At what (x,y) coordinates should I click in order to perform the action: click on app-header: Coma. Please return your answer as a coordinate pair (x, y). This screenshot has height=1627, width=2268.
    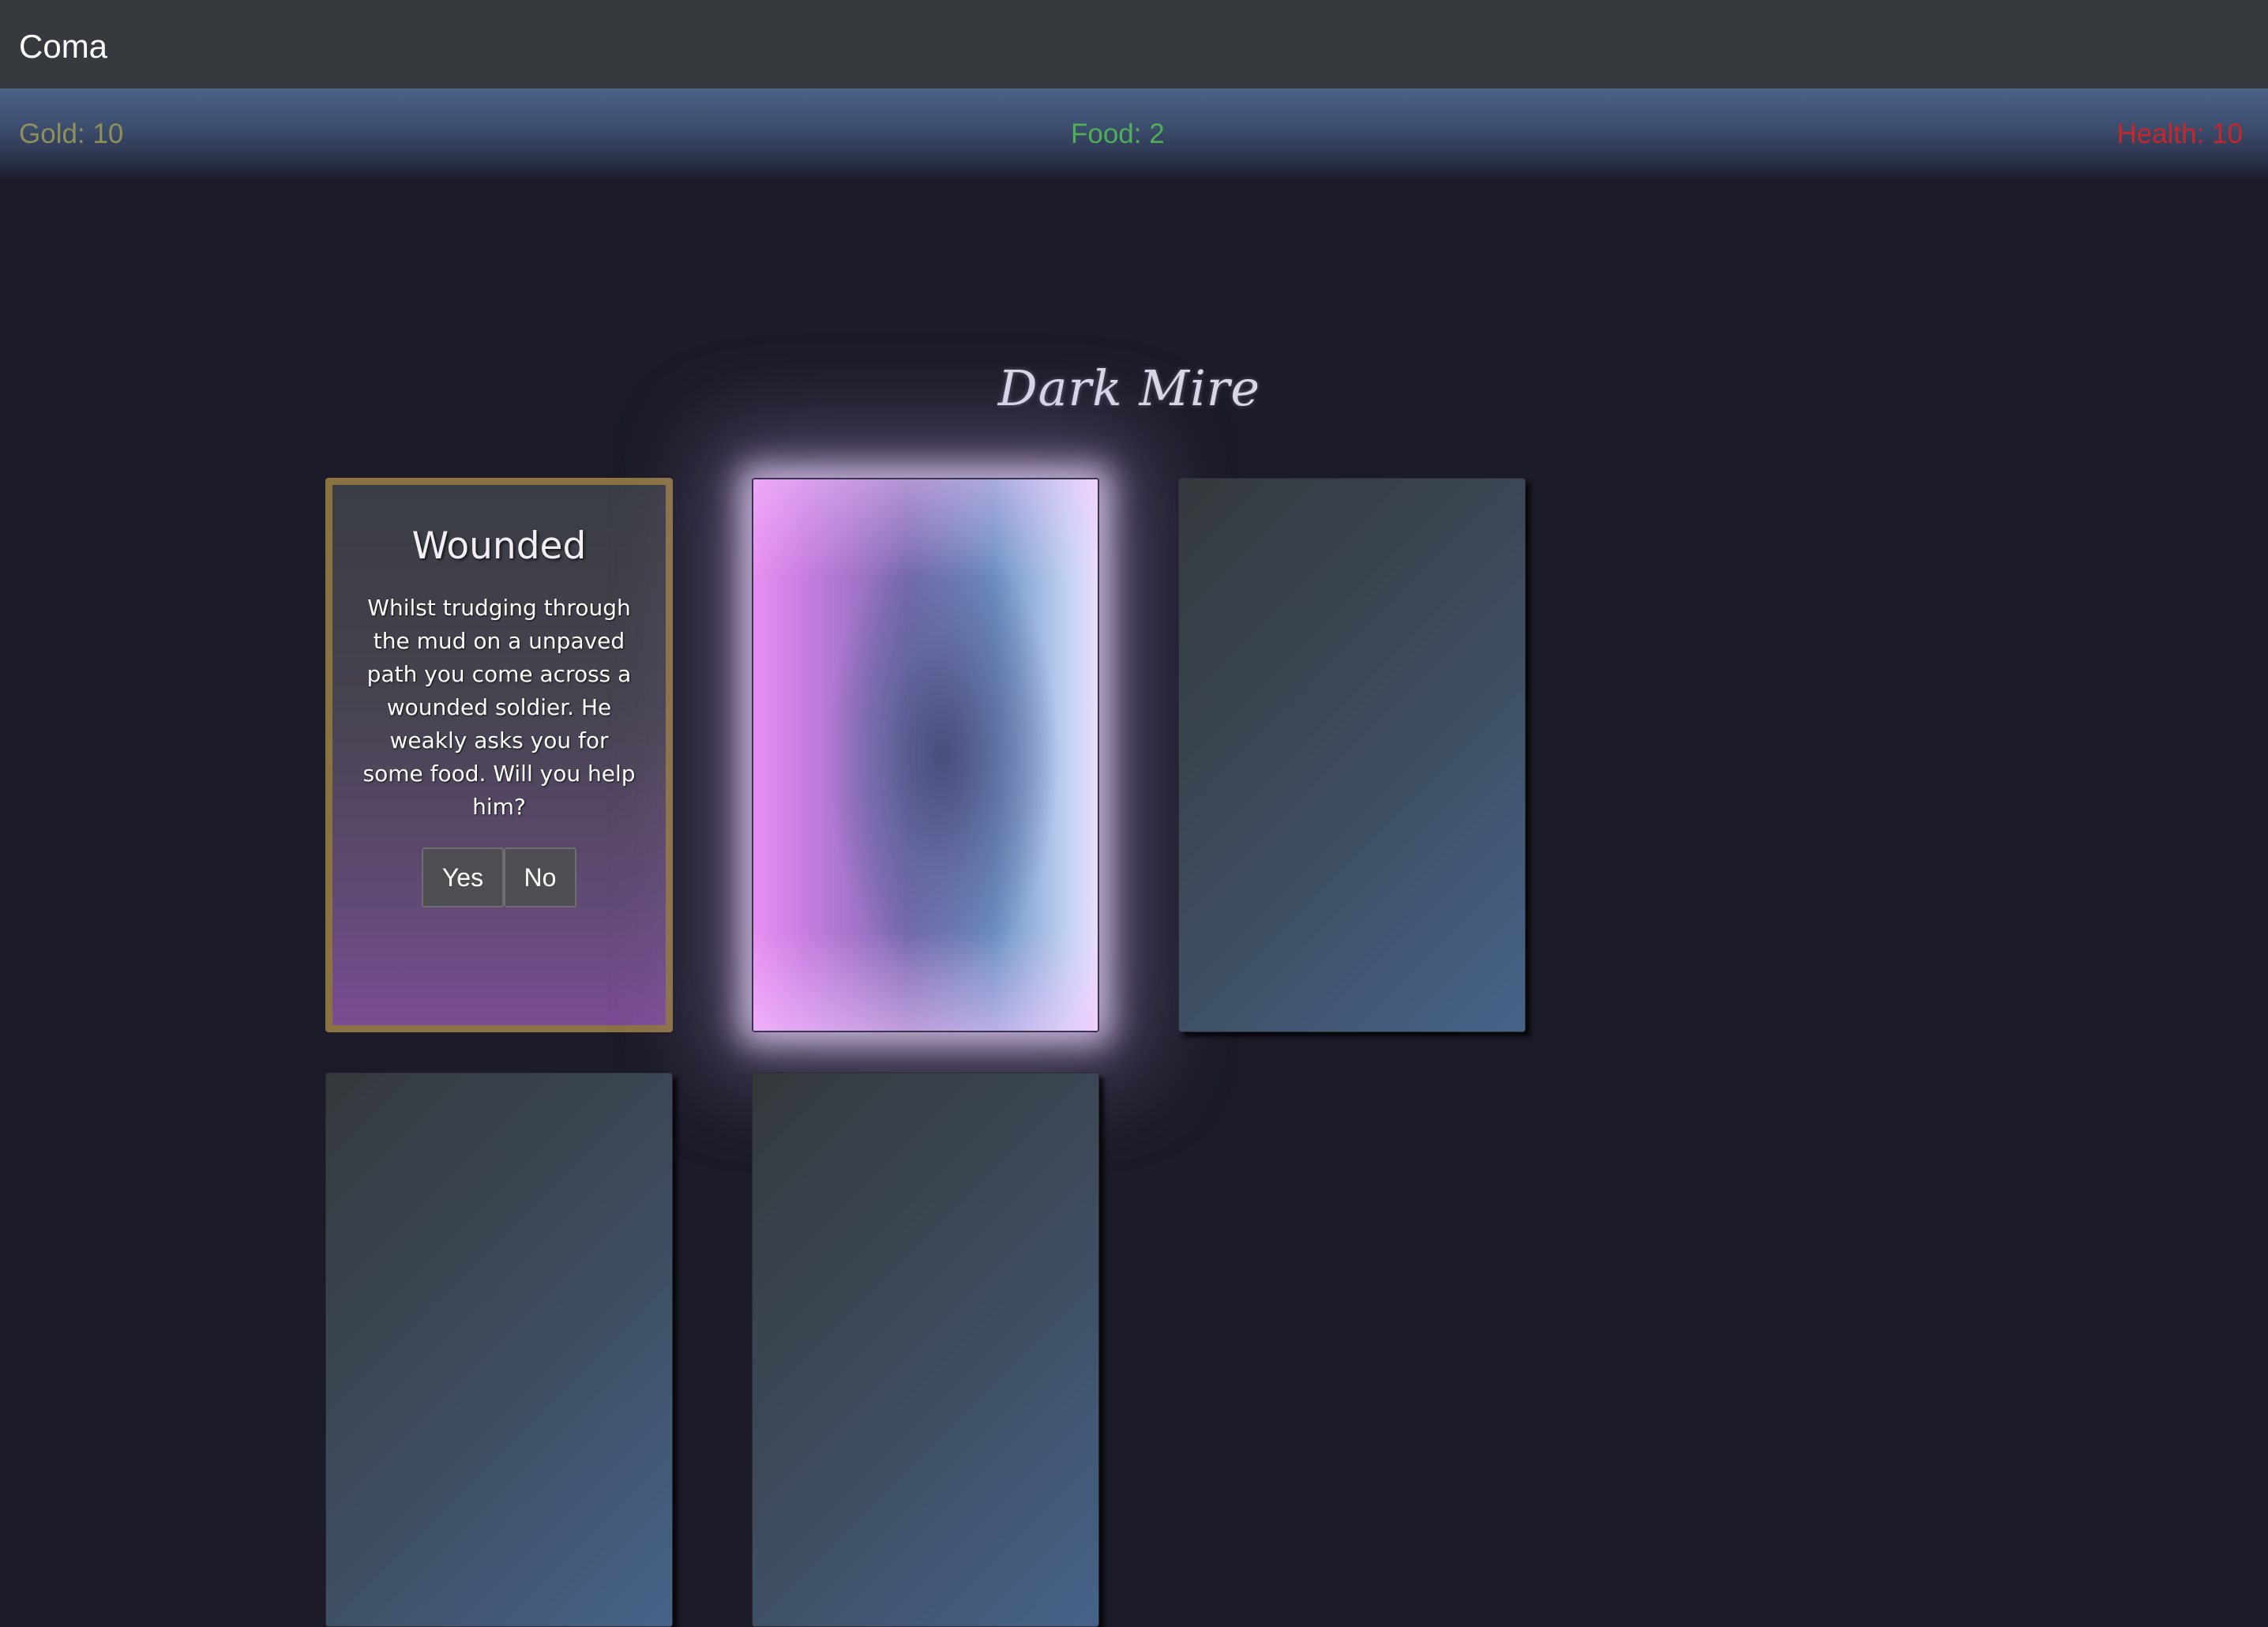
    Looking at the image, I should click on (1134, 44).